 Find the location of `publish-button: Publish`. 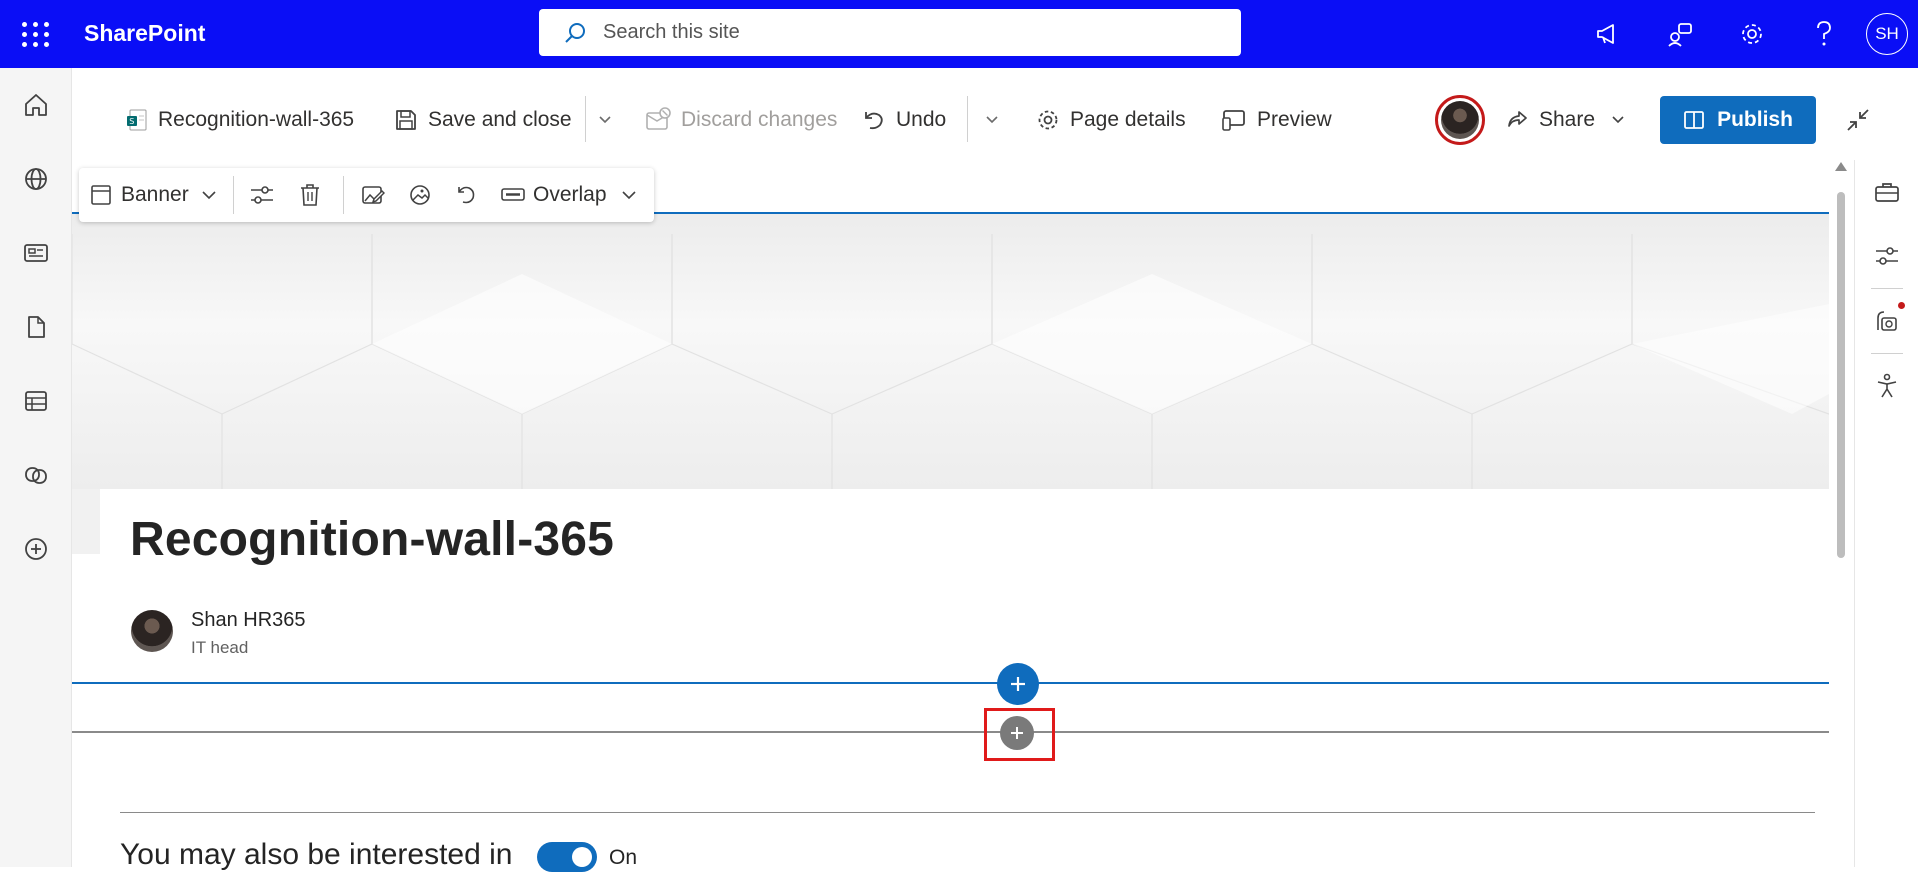

publish-button: Publish is located at coordinates (1738, 120).